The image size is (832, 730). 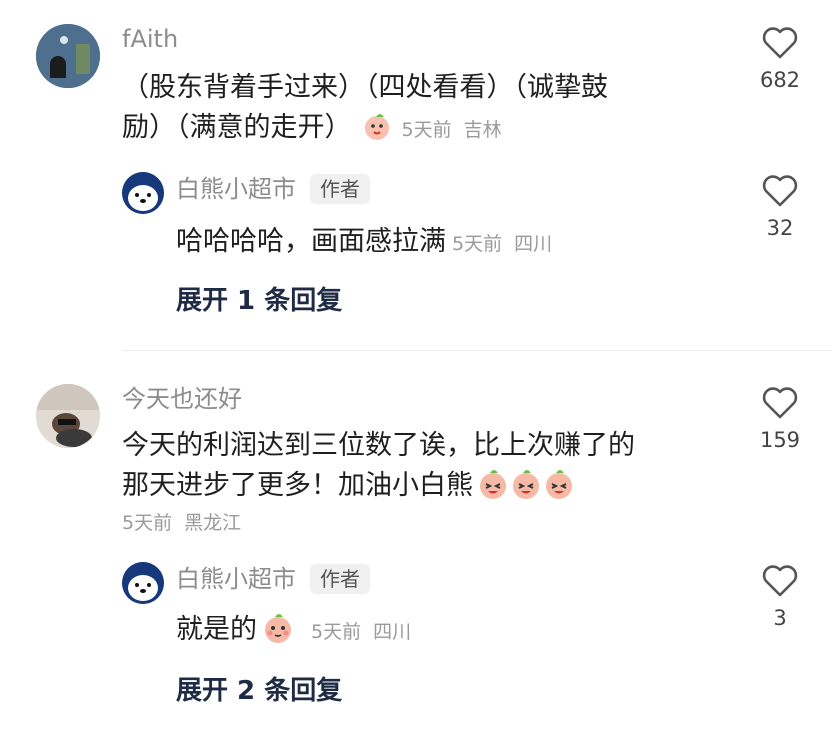 What do you see at coordinates (259, 688) in the screenshot?
I see `expand-replies-button: 展开 2 条回复` at bounding box center [259, 688].